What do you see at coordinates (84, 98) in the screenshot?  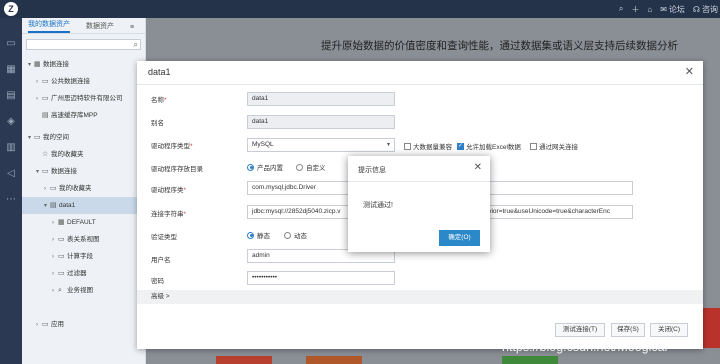 I see `tree-item-company-folder: › ▭ 广州思迈特软件有限公司` at bounding box center [84, 98].